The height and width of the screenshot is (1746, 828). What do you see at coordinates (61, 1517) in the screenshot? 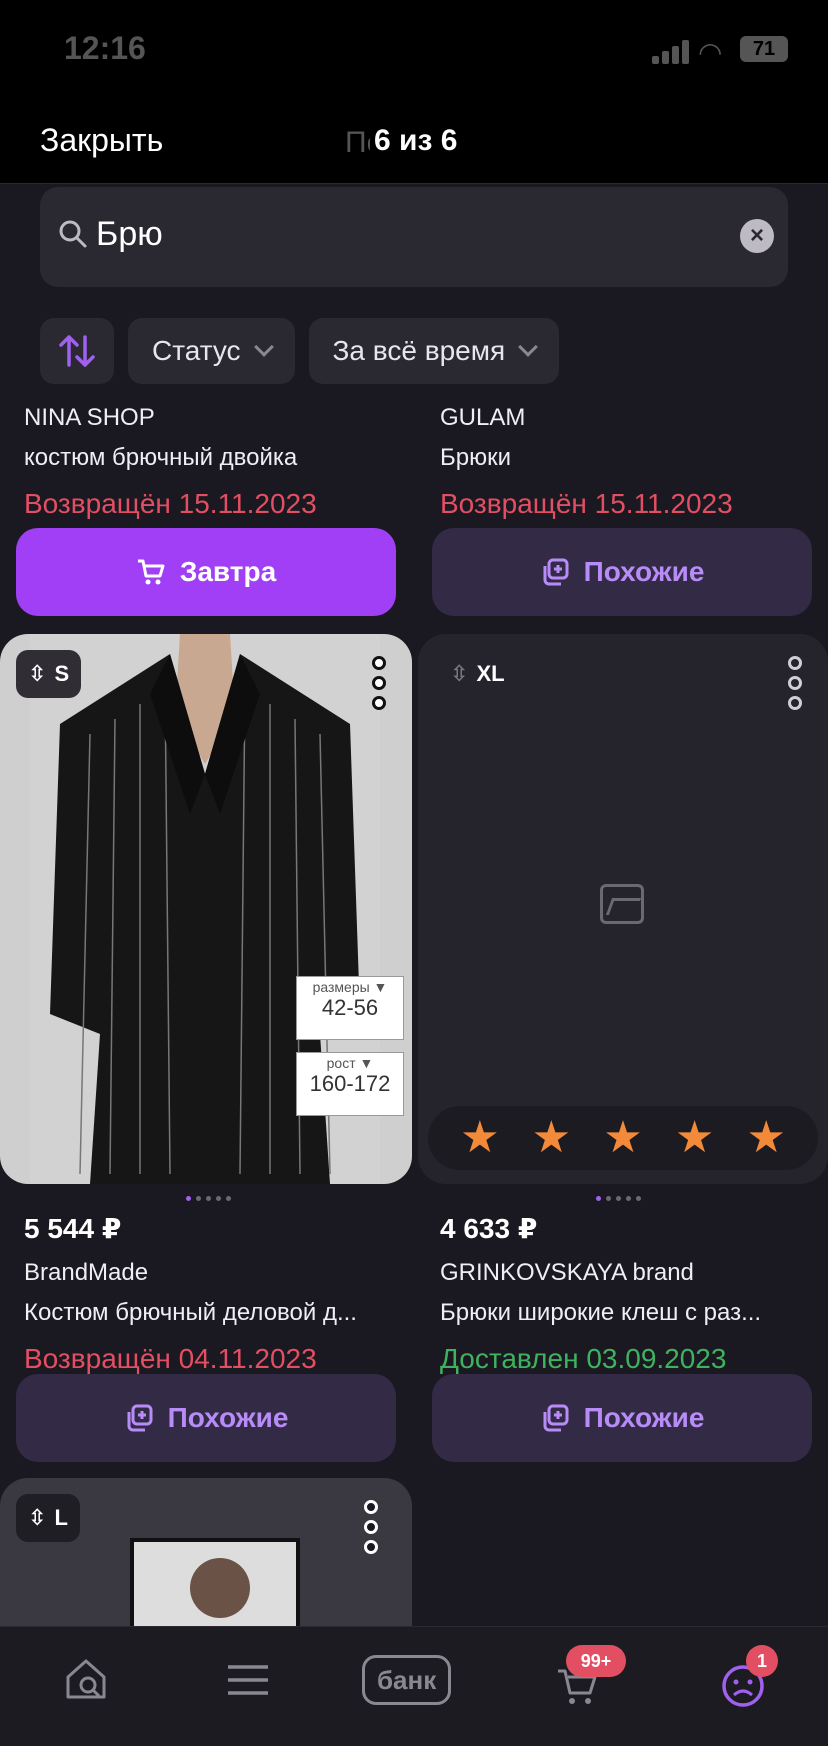
I see `size-value: L` at bounding box center [61, 1517].